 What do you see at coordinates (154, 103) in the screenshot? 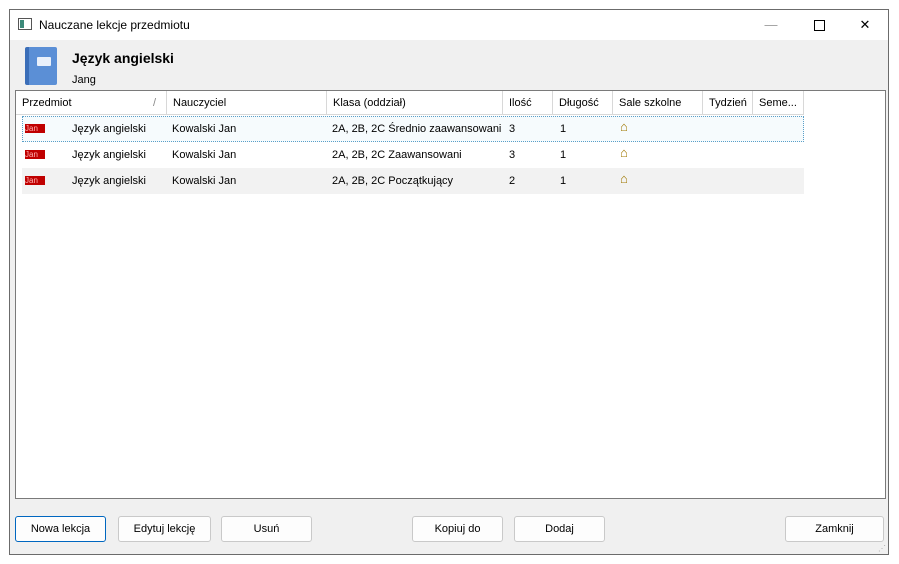
I see `sort-icon: /` at bounding box center [154, 103].